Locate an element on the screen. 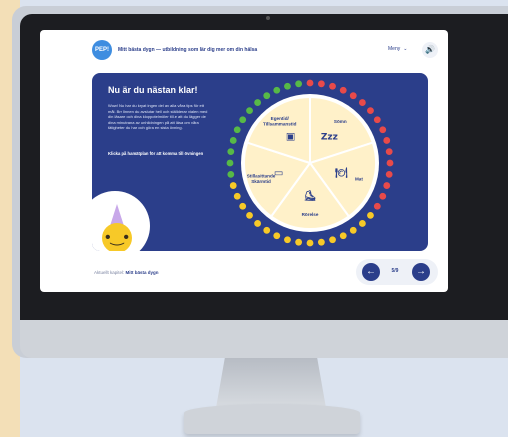 The image size is (508, 437). sound-button: 🔊 is located at coordinates (430, 50).